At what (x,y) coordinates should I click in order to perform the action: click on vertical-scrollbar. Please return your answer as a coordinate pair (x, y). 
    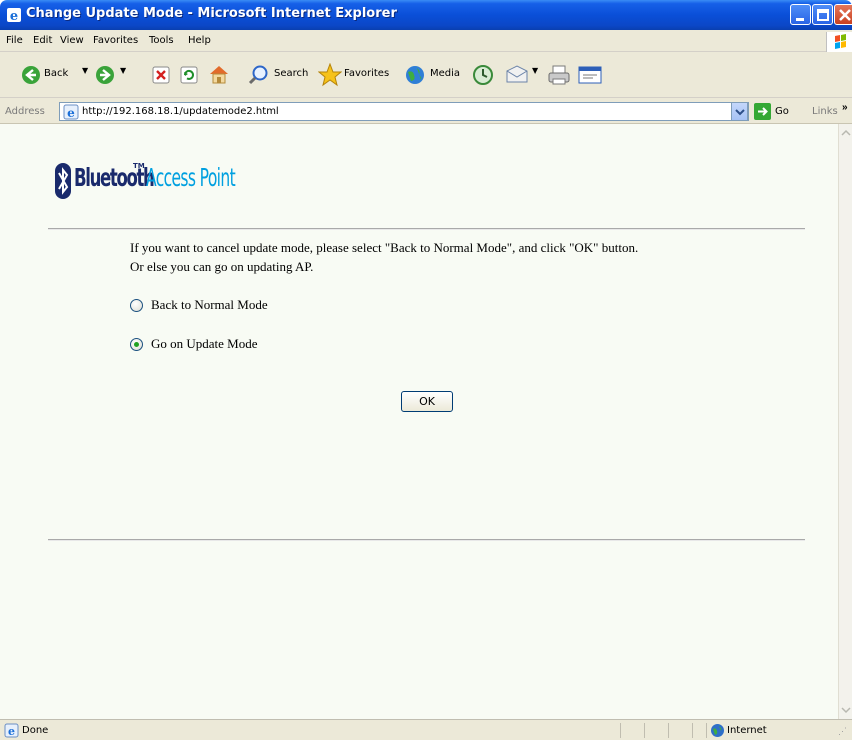
    Looking at the image, I should click on (845, 421).